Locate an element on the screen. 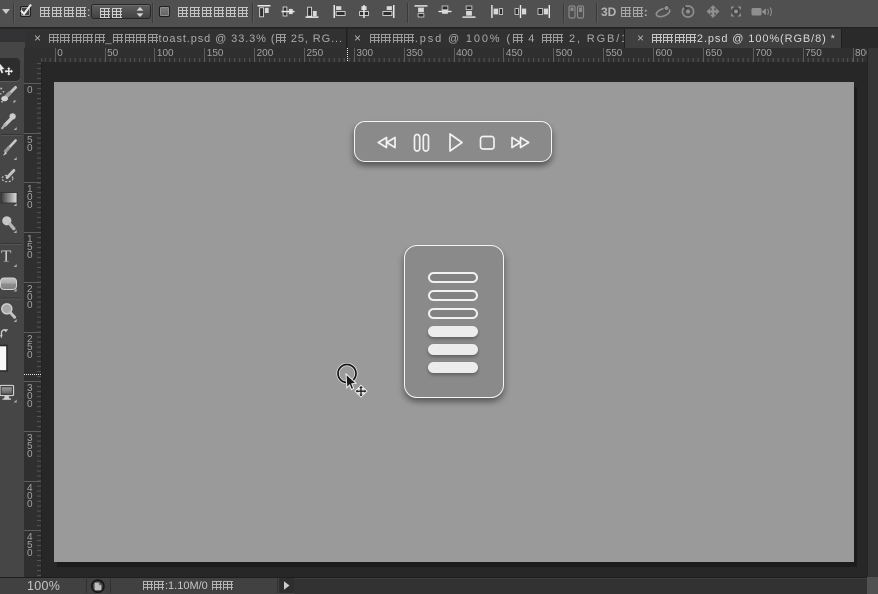 This screenshot has width=878, height=594. svg-text: T is located at coordinates (6, 256).